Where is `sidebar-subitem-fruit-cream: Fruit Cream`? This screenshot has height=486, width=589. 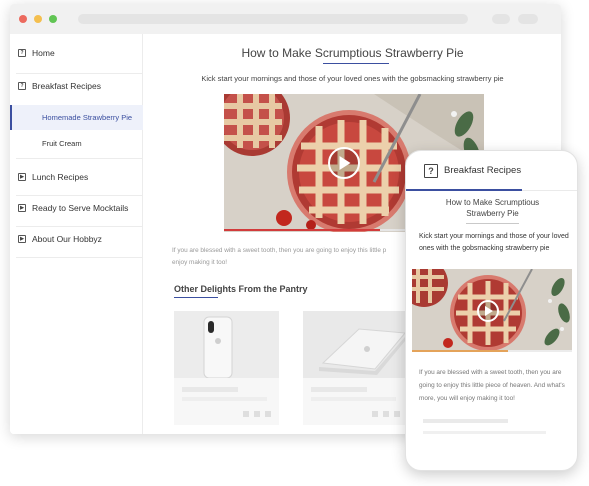 sidebar-subitem-fruit-cream: Fruit Cream is located at coordinates (76, 143).